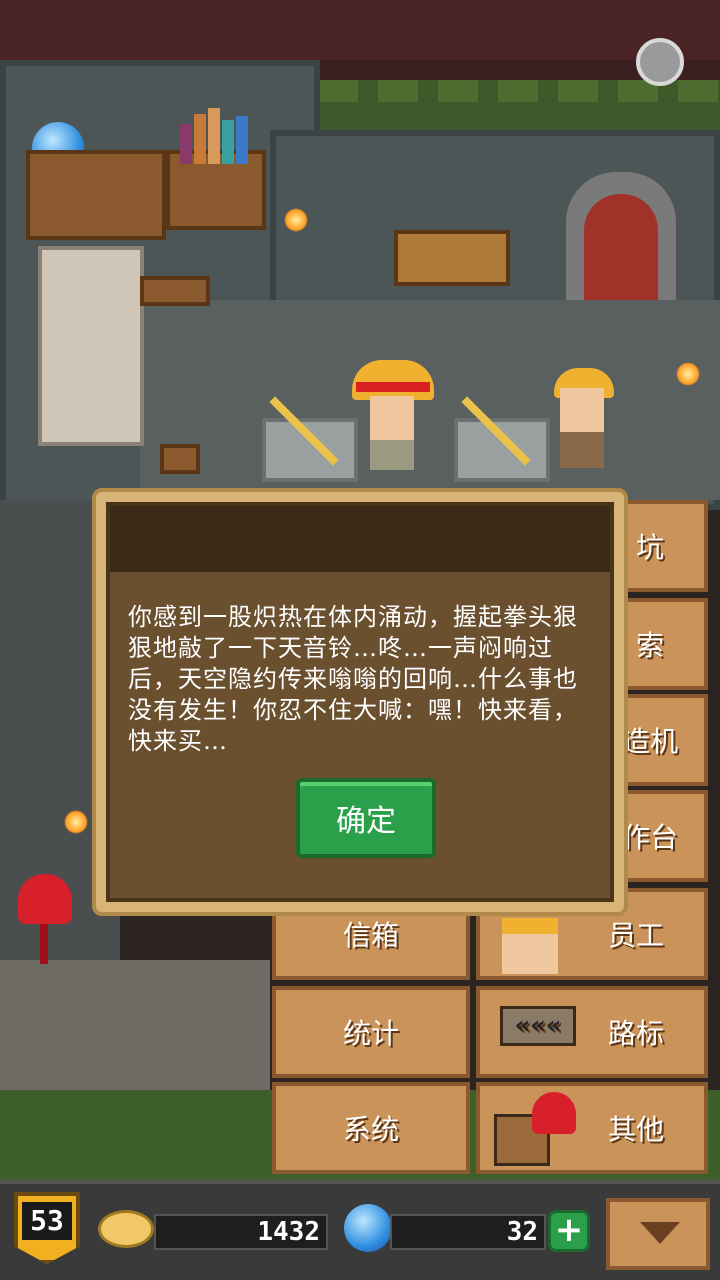 This screenshot has height=1280, width=720. What do you see at coordinates (366, 818) in the screenshot?
I see `confirm-button: 确定` at bounding box center [366, 818].